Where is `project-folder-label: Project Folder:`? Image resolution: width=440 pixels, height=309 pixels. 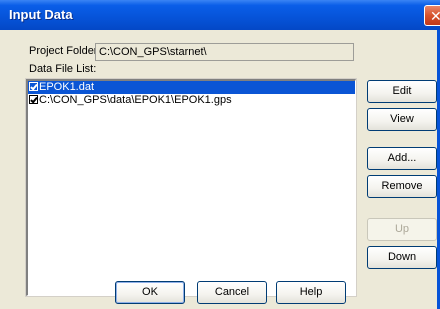
project-folder-label: Project Folder: is located at coordinates (65, 51).